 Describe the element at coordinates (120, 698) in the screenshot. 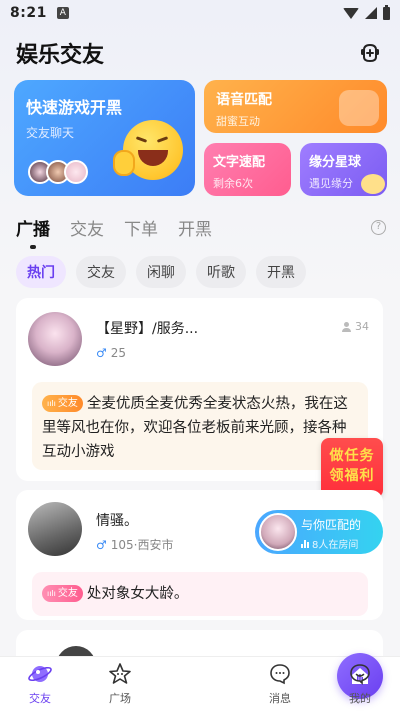

I see `nav-label: 广场` at that location.